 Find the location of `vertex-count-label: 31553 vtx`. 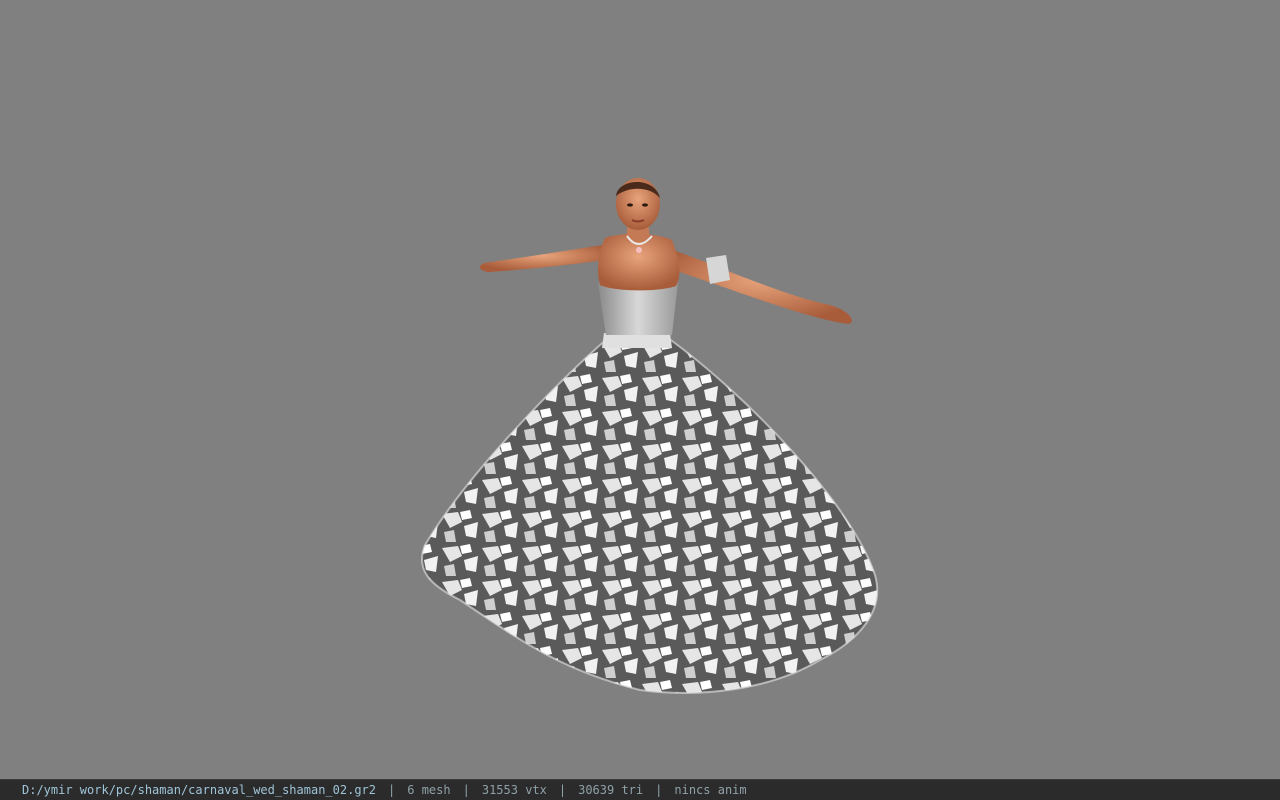

vertex-count-label: 31553 vtx is located at coordinates (514, 790).